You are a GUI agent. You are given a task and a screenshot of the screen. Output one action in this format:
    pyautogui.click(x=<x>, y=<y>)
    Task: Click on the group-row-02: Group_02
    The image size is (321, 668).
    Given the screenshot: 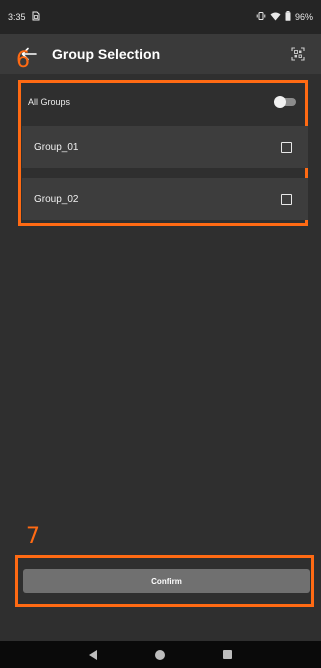 What is the action you would take?
    pyautogui.click(x=165, y=199)
    